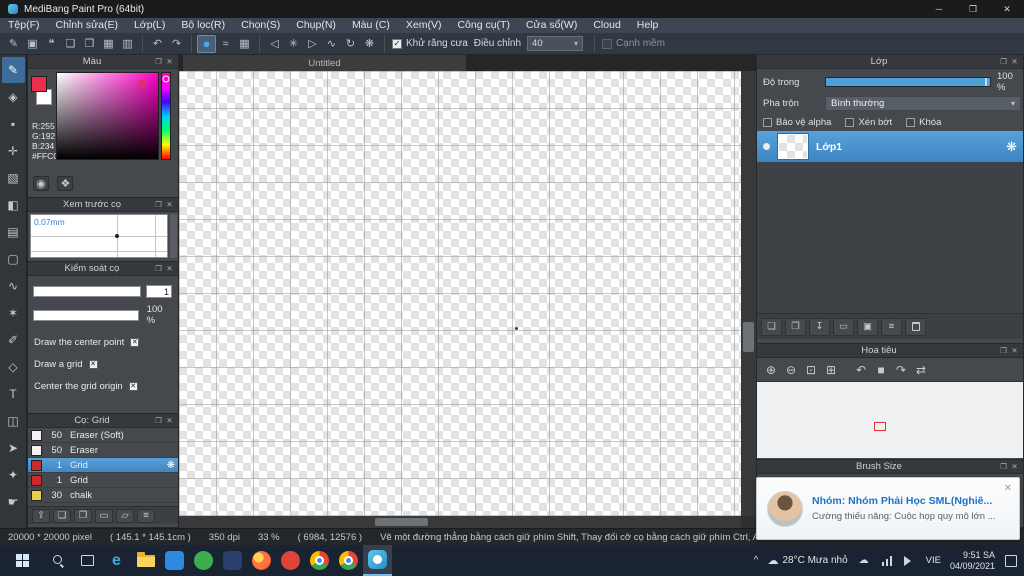 This screenshot has height=576, width=1024. I want to click on open-folder-icon: ▱, so click(125, 515).